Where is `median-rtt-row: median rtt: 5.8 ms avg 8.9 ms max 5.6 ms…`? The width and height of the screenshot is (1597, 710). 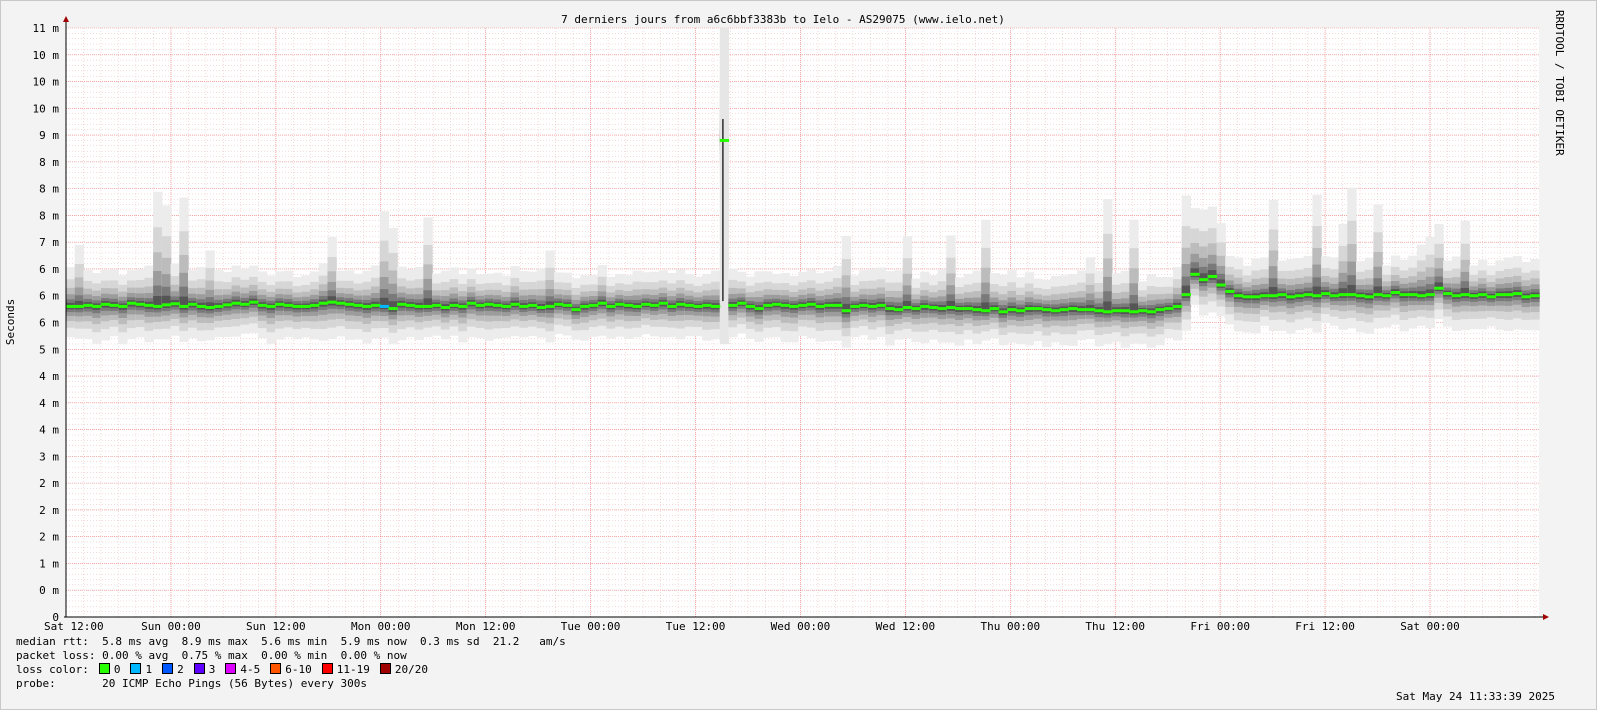 median-rtt-row: median rtt: 5.8 ms avg 8.9 ms max 5.6 ms… is located at coordinates (291, 642).